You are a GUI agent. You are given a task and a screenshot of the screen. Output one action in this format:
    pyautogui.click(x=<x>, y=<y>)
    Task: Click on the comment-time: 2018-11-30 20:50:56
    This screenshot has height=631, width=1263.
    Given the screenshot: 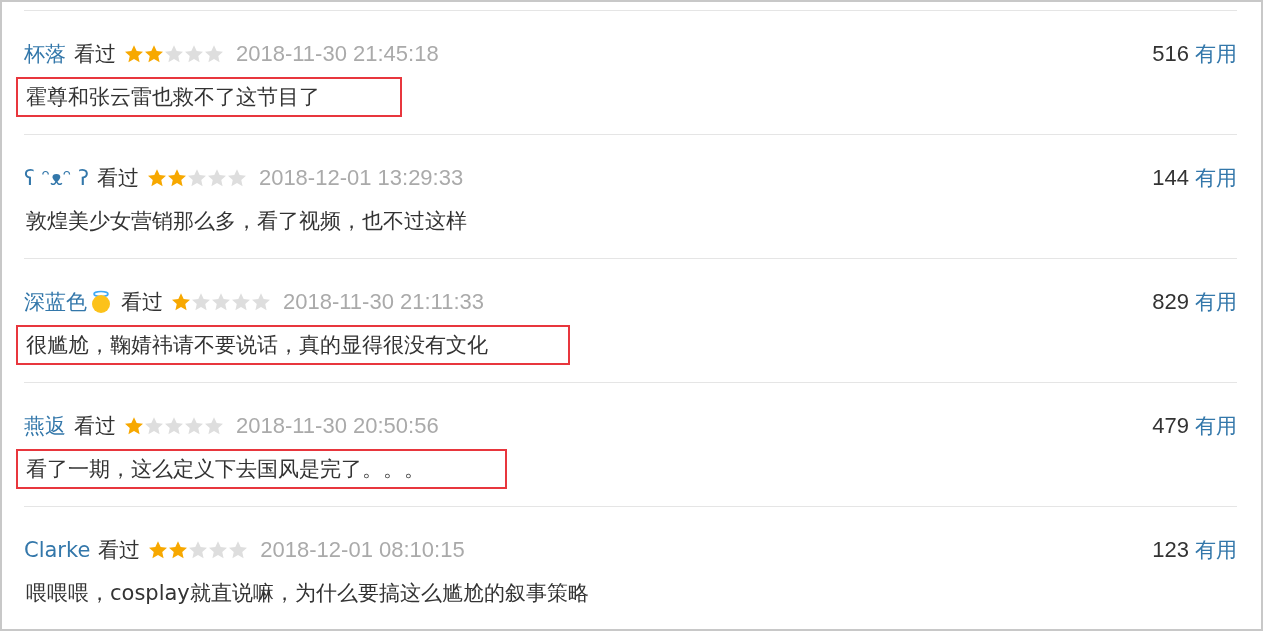 What is the action you would take?
    pyautogui.click(x=337, y=426)
    